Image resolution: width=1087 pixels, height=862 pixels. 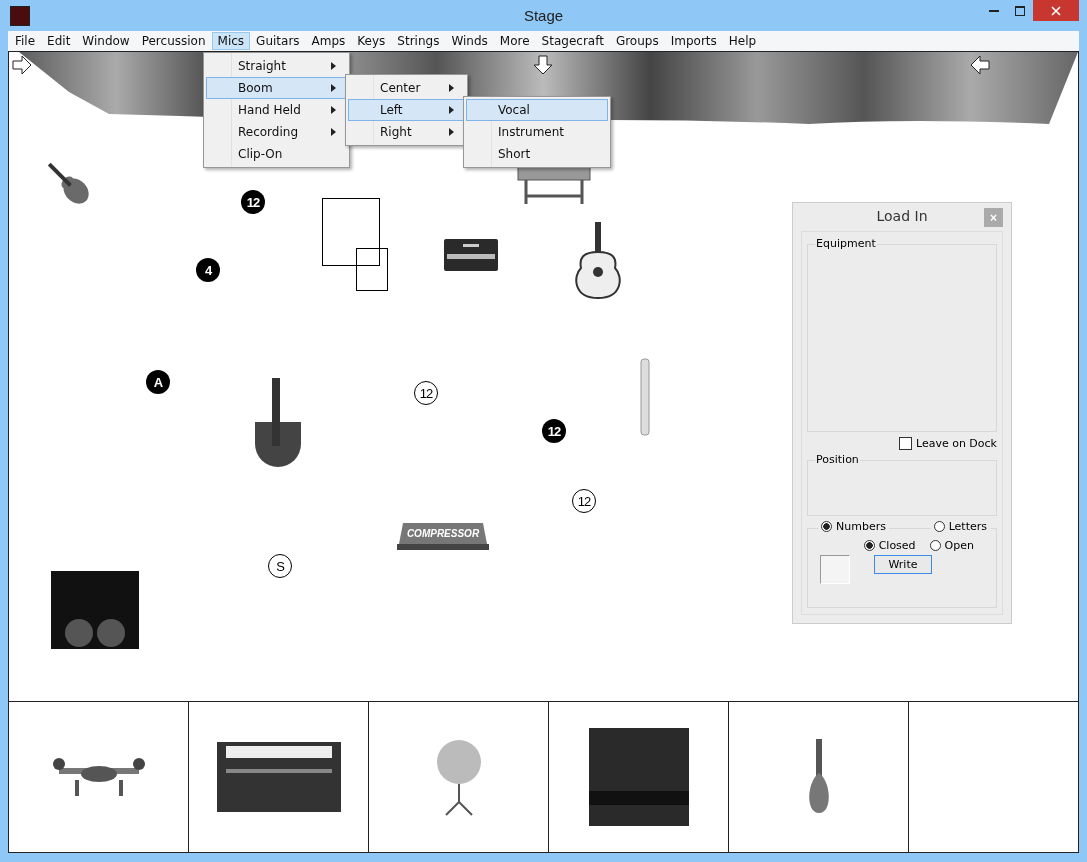 I want to click on menu-item: More, so click(x=514, y=41).